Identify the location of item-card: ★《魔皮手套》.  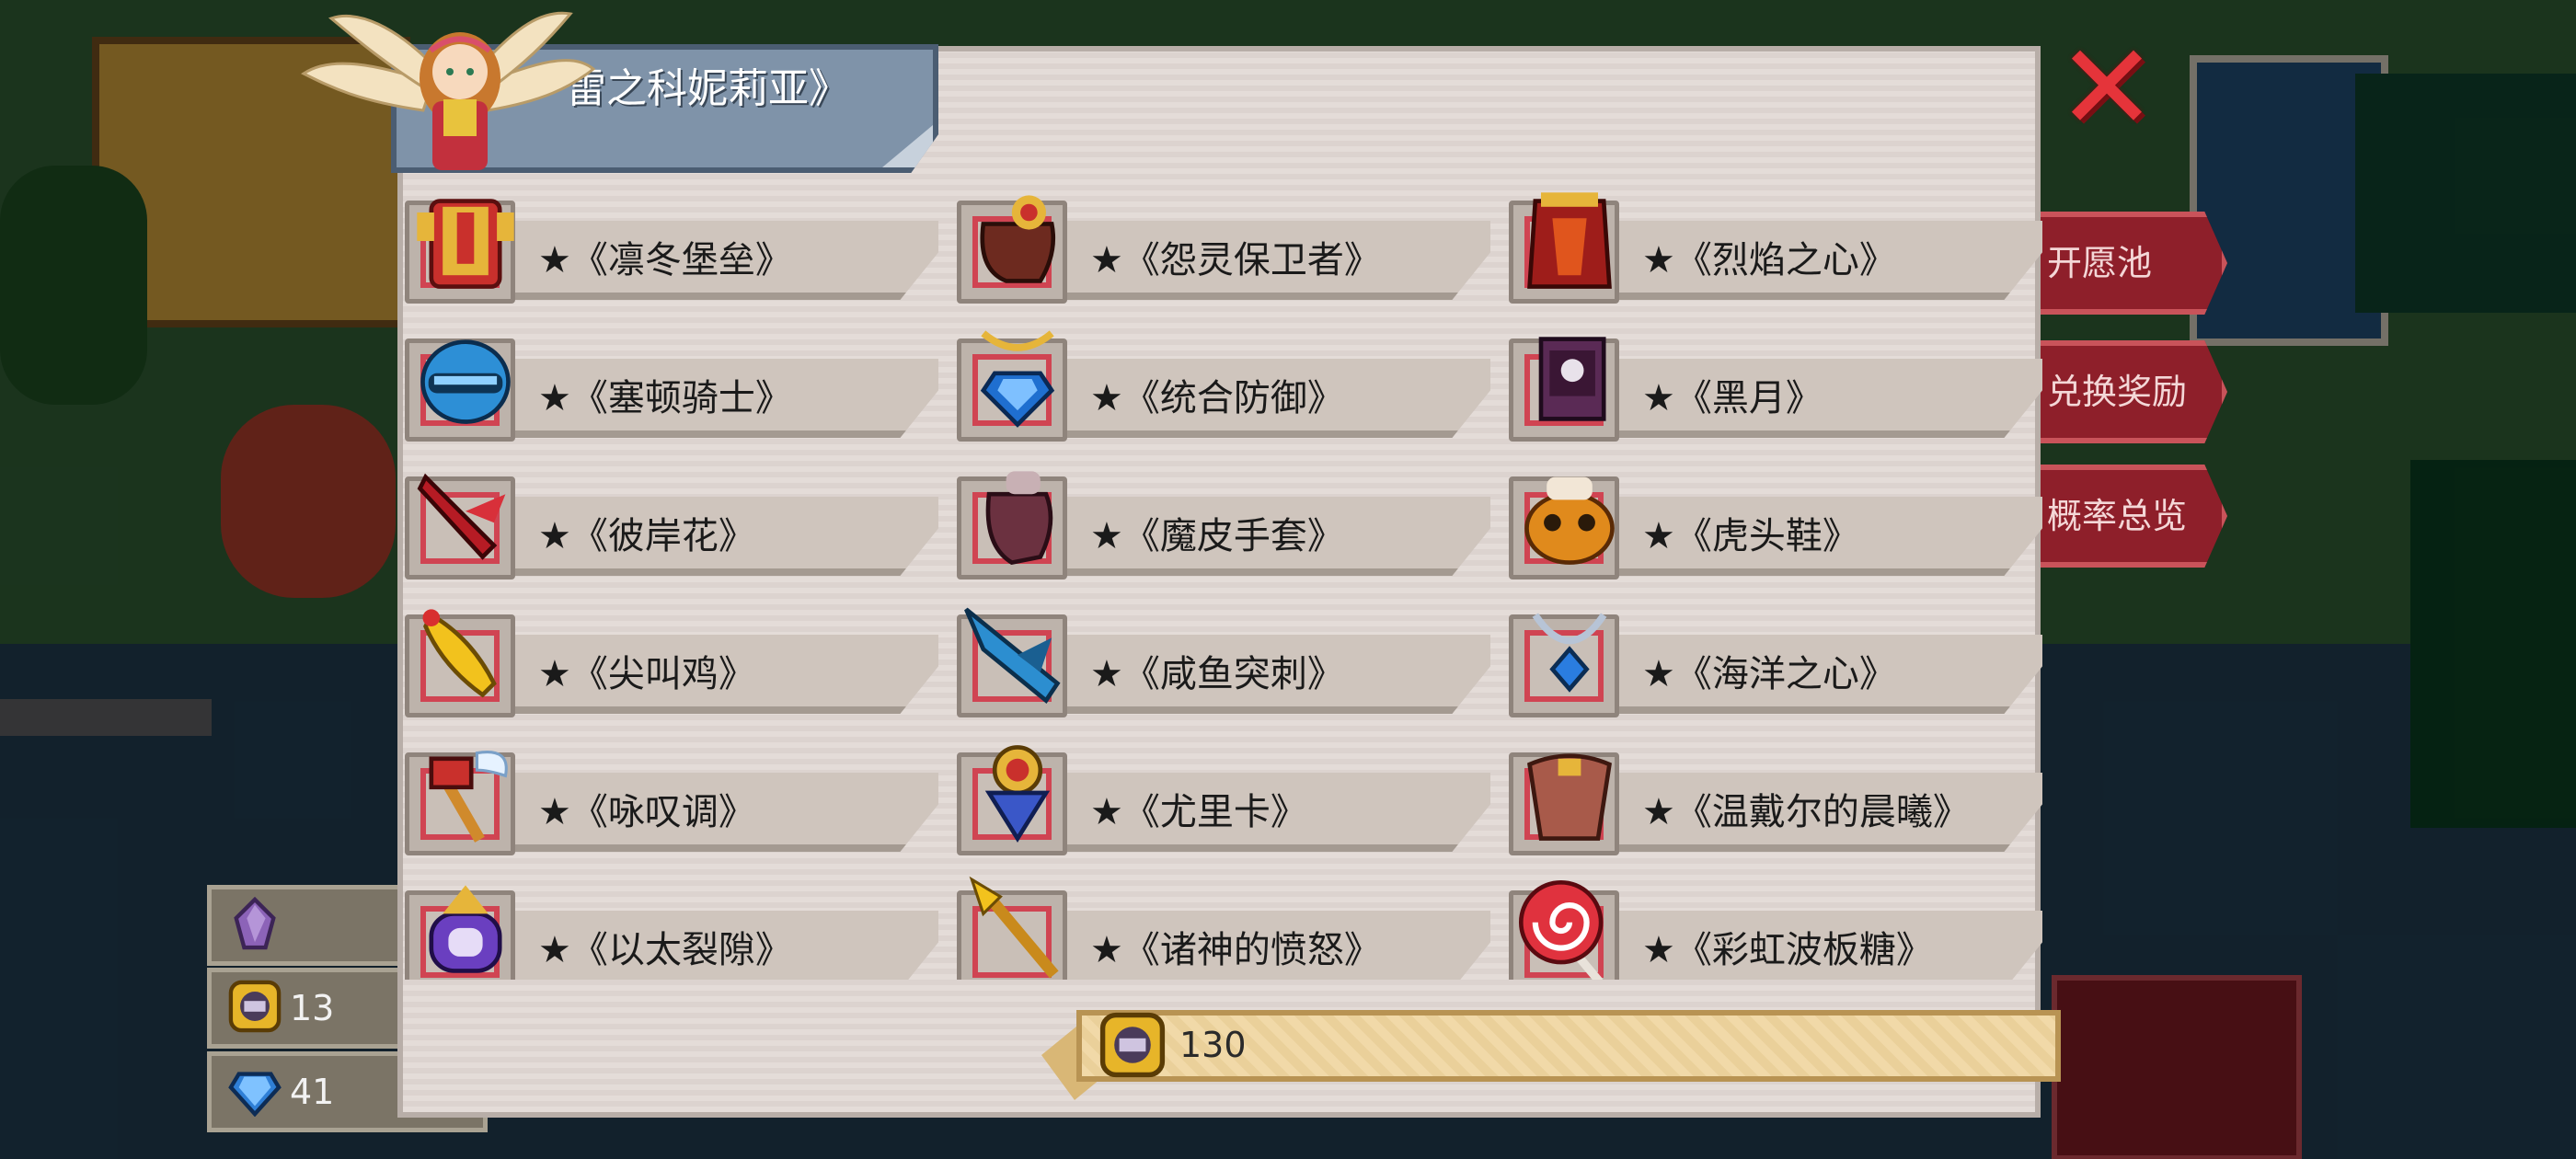
(1228, 520).